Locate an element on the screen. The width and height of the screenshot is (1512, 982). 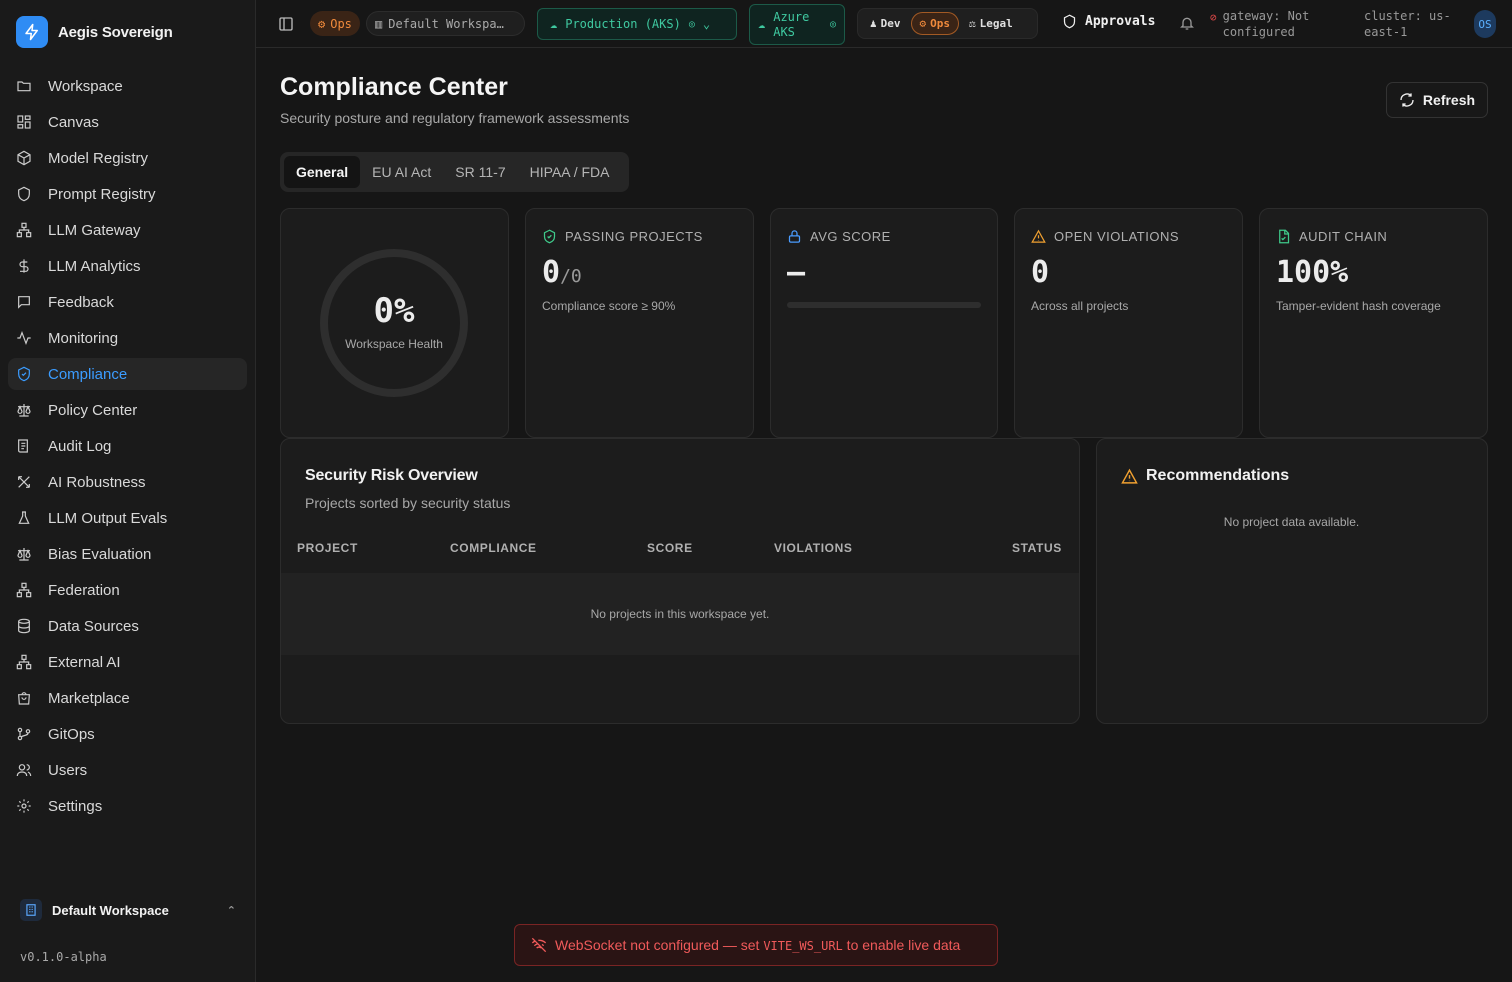
cluster-status: cluster: us-east-1 is located at coordinates (1414, 24).